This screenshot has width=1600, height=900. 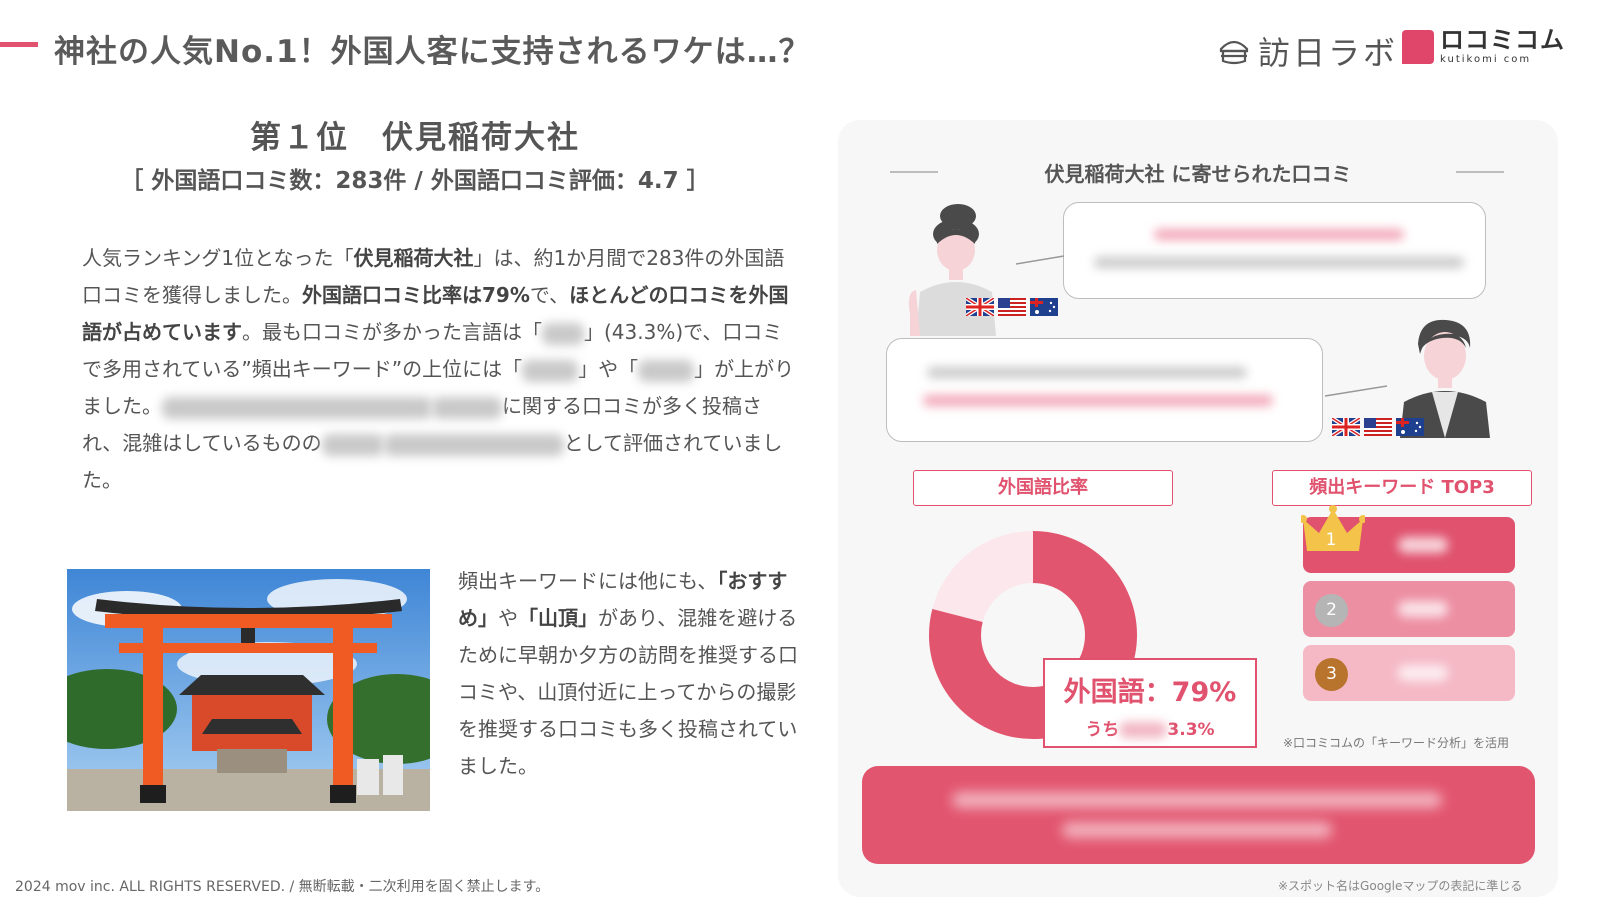 I want to click on ranking-subtitle: ［ 外国語口コミ数：283件 / 外国語口コミ評価：4.7 ］, so click(x=415, y=181).